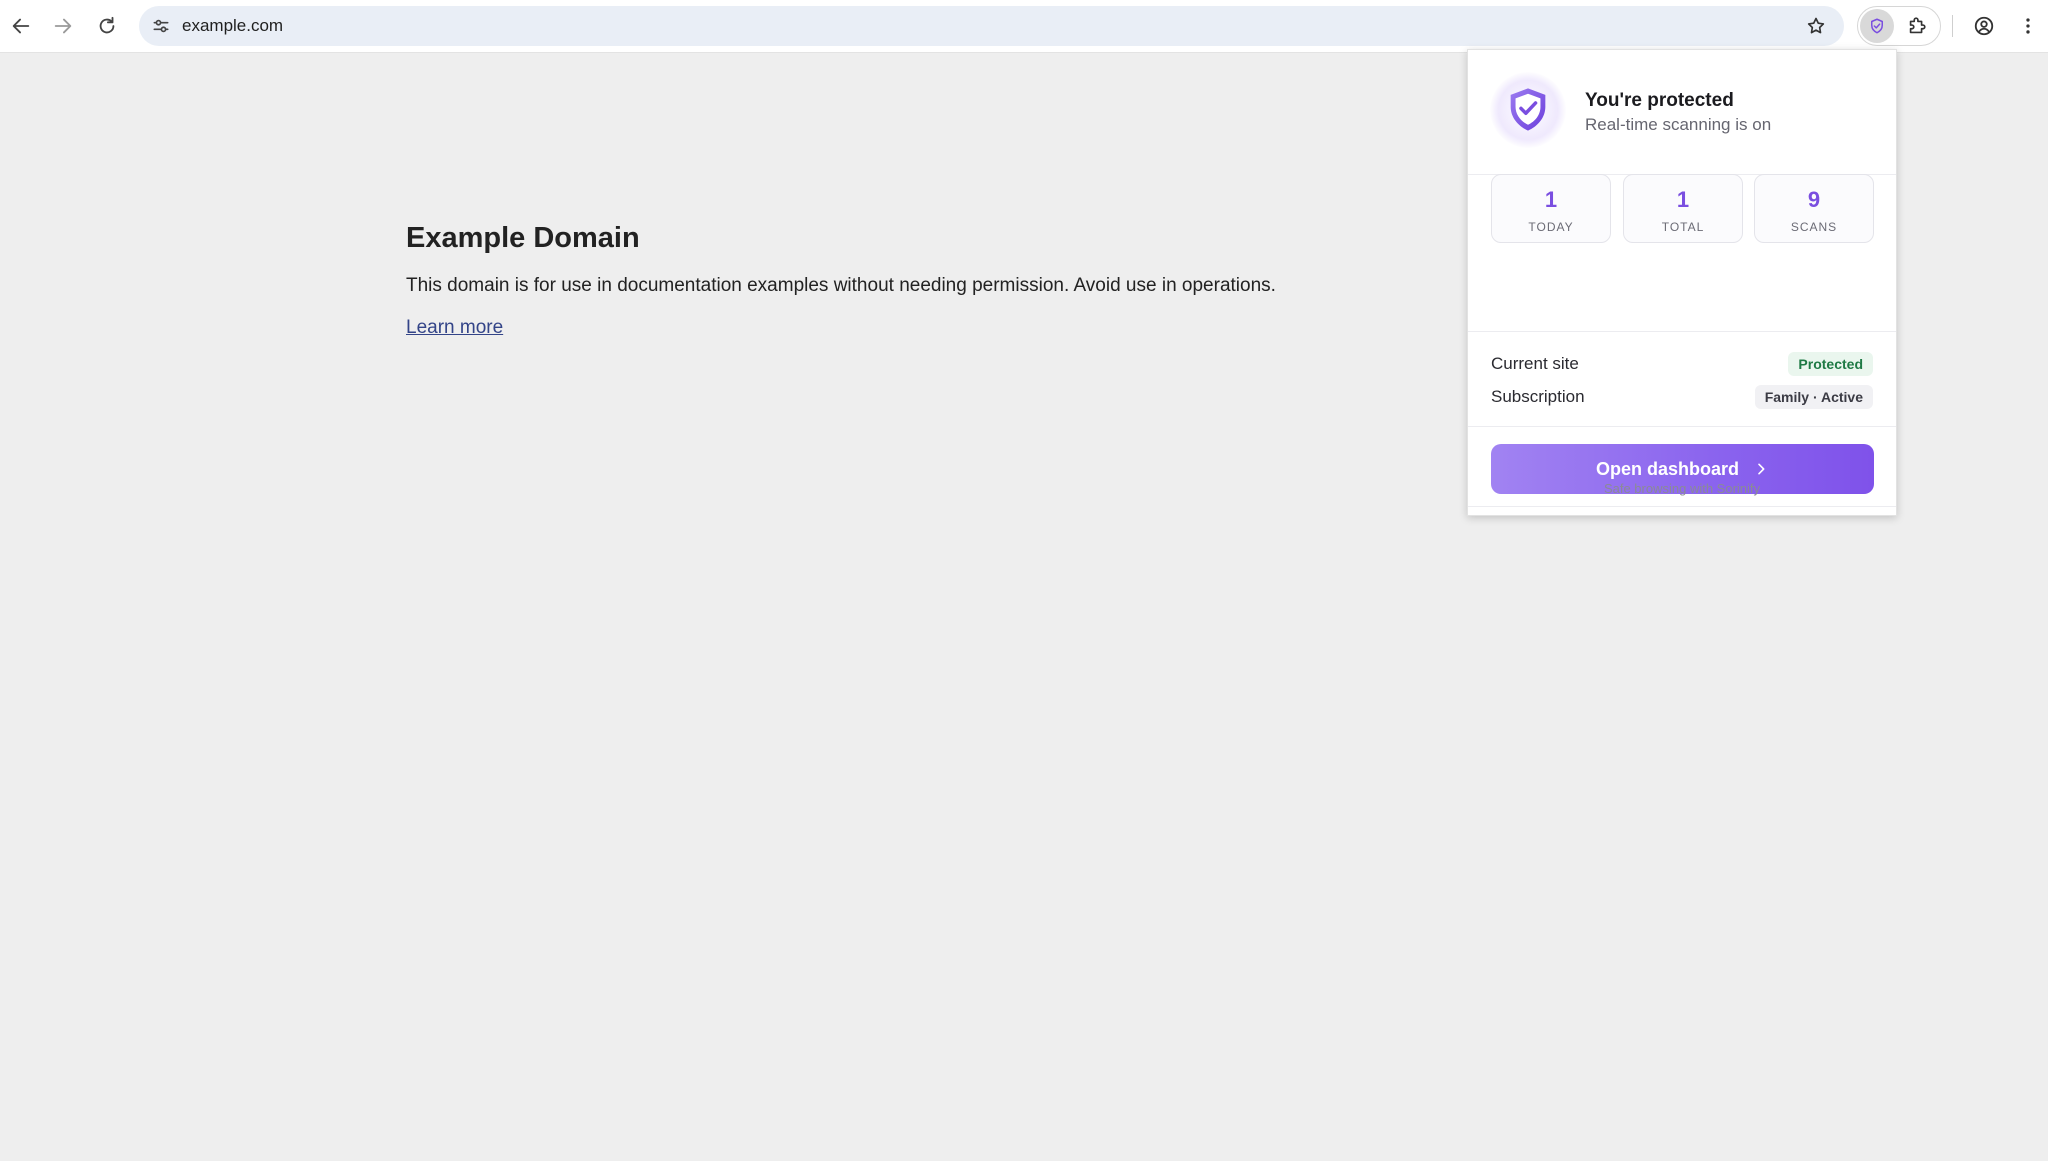 Image resolution: width=2048 pixels, height=1161 pixels. I want to click on forward-button, so click(63, 26).